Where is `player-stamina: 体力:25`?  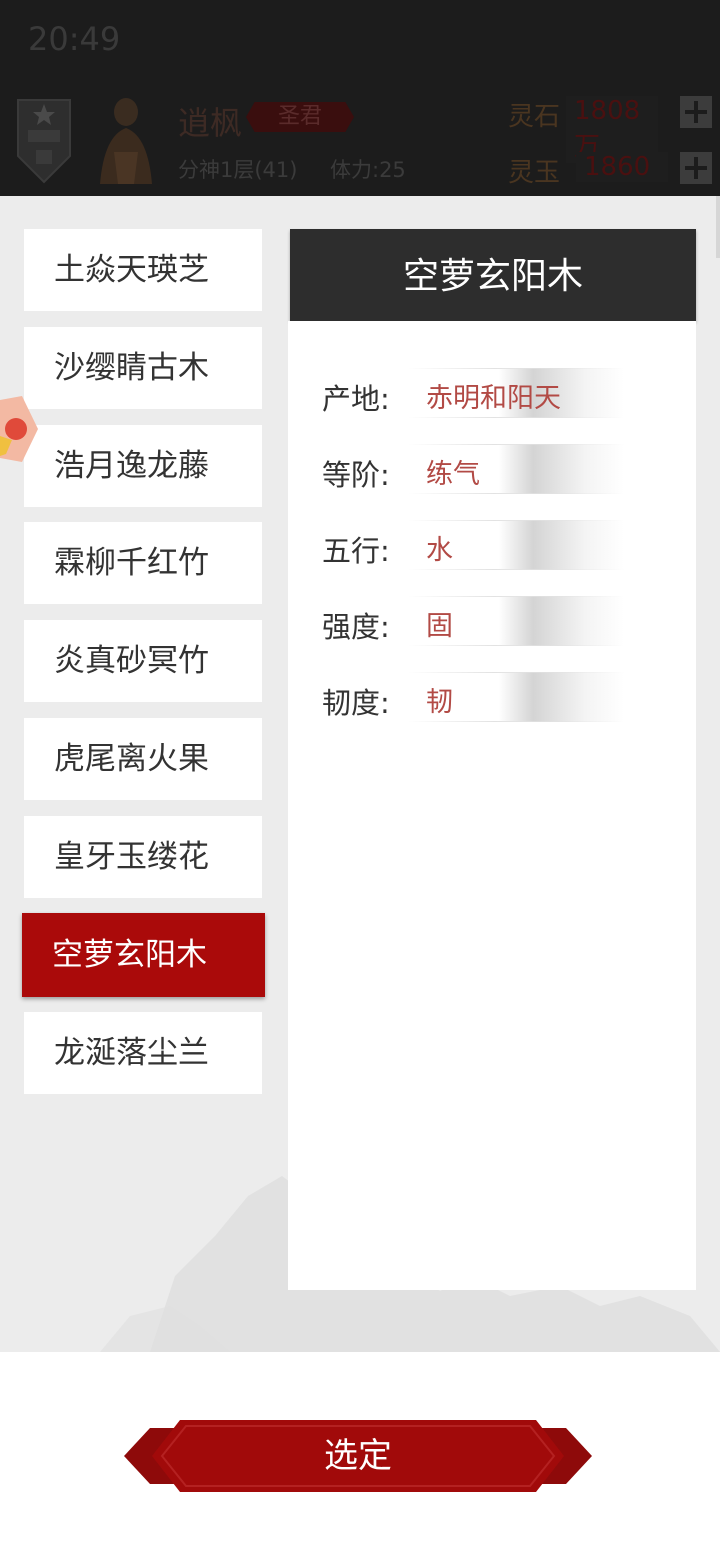 player-stamina: 体力:25 is located at coordinates (368, 170).